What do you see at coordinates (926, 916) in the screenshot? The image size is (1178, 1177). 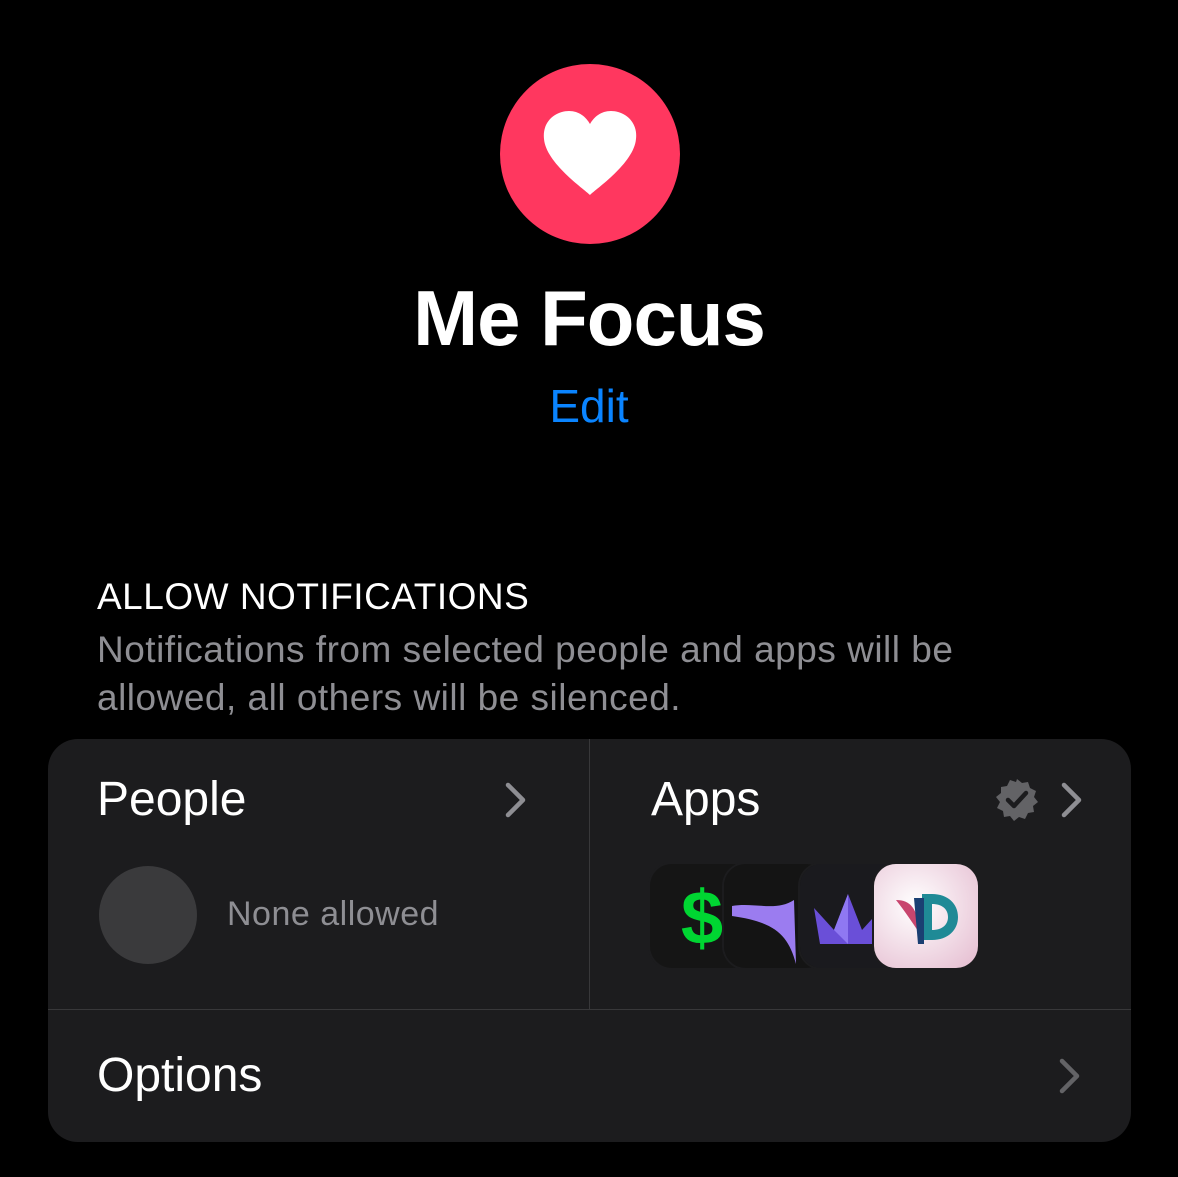 I see `day-one-app-icon` at bounding box center [926, 916].